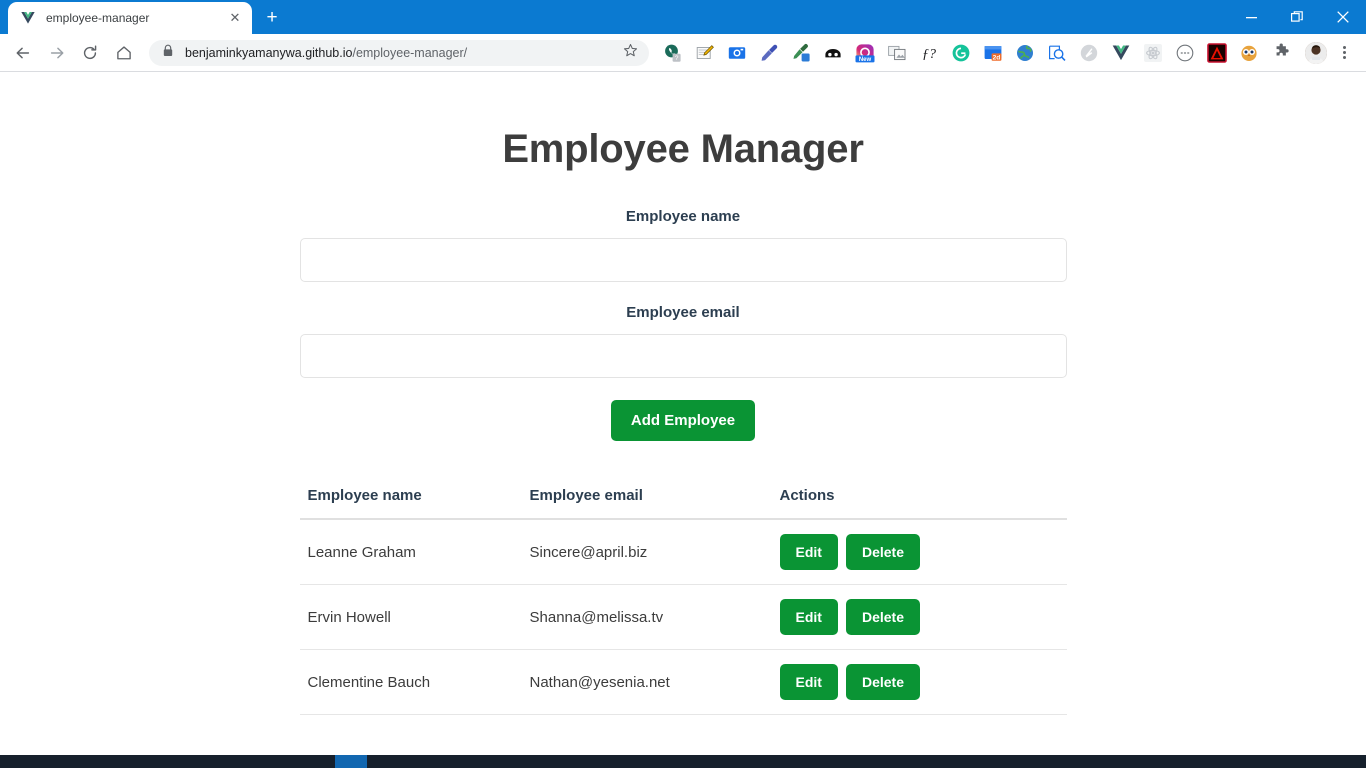 This screenshot has height=768, width=1366. What do you see at coordinates (646, 552) in the screenshot?
I see `cell-employee-email: Sincere@april.biz` at bounding box center [646, 552].